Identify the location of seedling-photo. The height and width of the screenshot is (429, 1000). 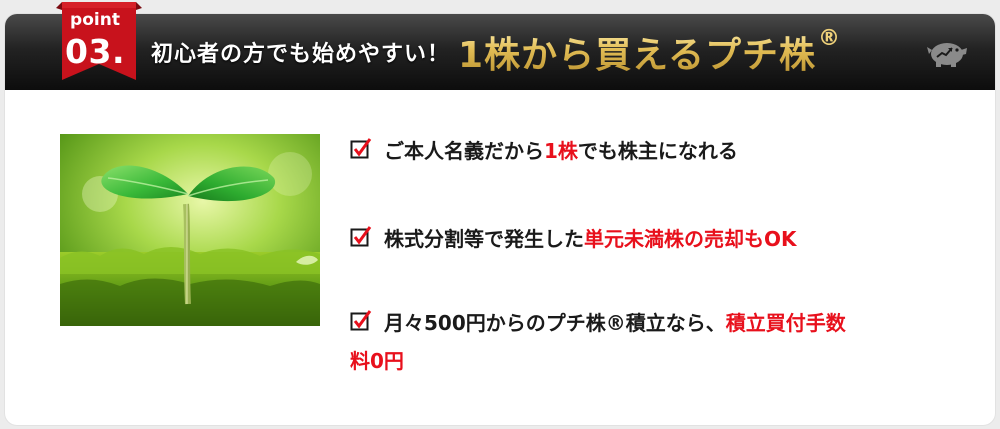
(190, 230).